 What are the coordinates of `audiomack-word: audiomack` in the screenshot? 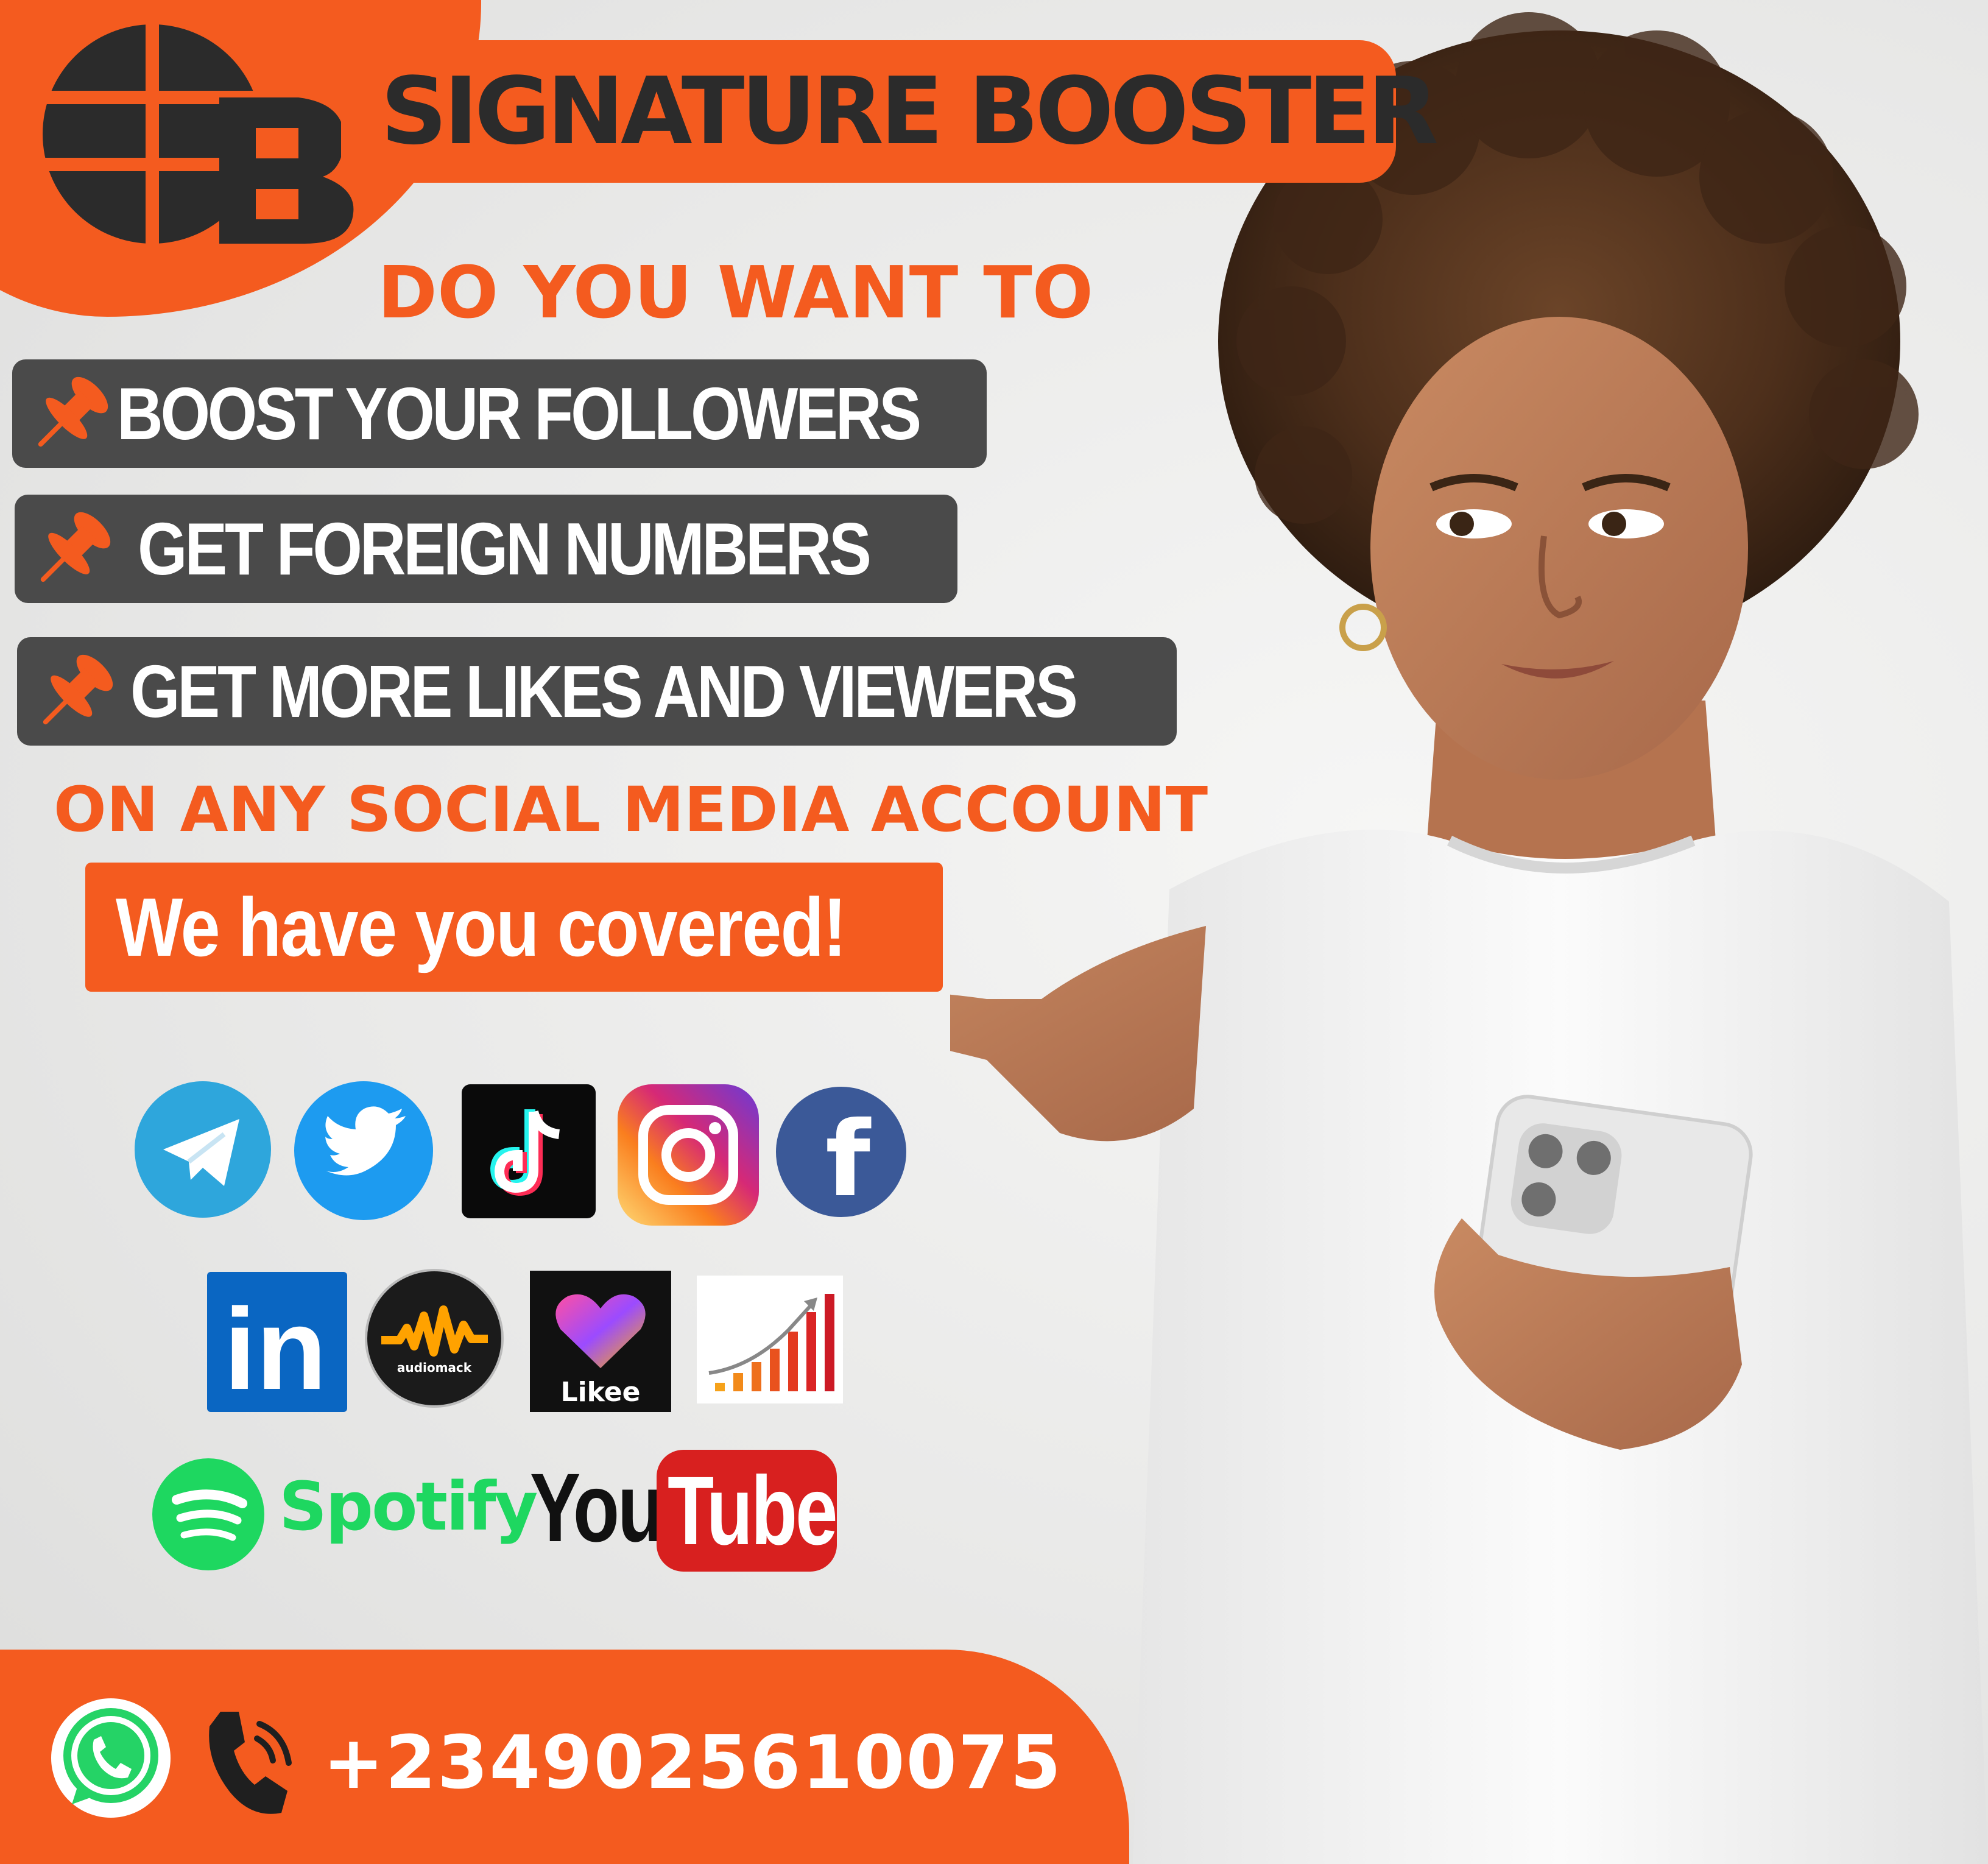 It's located at (434, 1367).